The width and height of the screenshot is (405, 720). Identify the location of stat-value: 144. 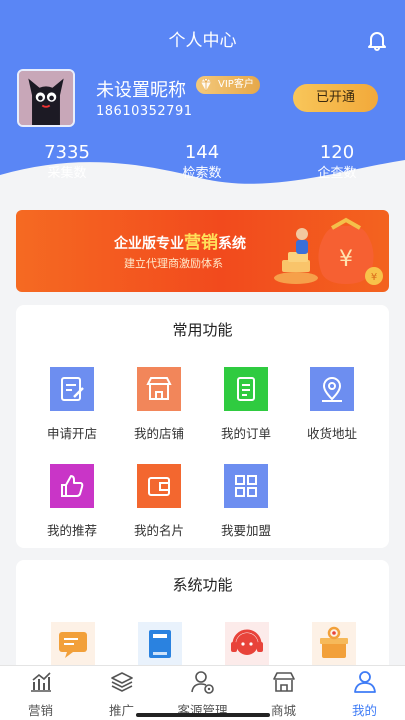
(202, 152).